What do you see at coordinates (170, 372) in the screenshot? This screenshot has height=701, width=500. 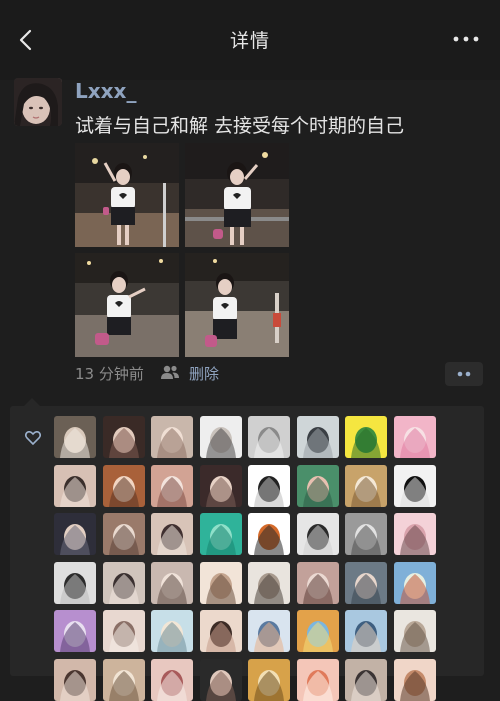 I see `friends-visibility-icon` at bounding box center [170, 372].